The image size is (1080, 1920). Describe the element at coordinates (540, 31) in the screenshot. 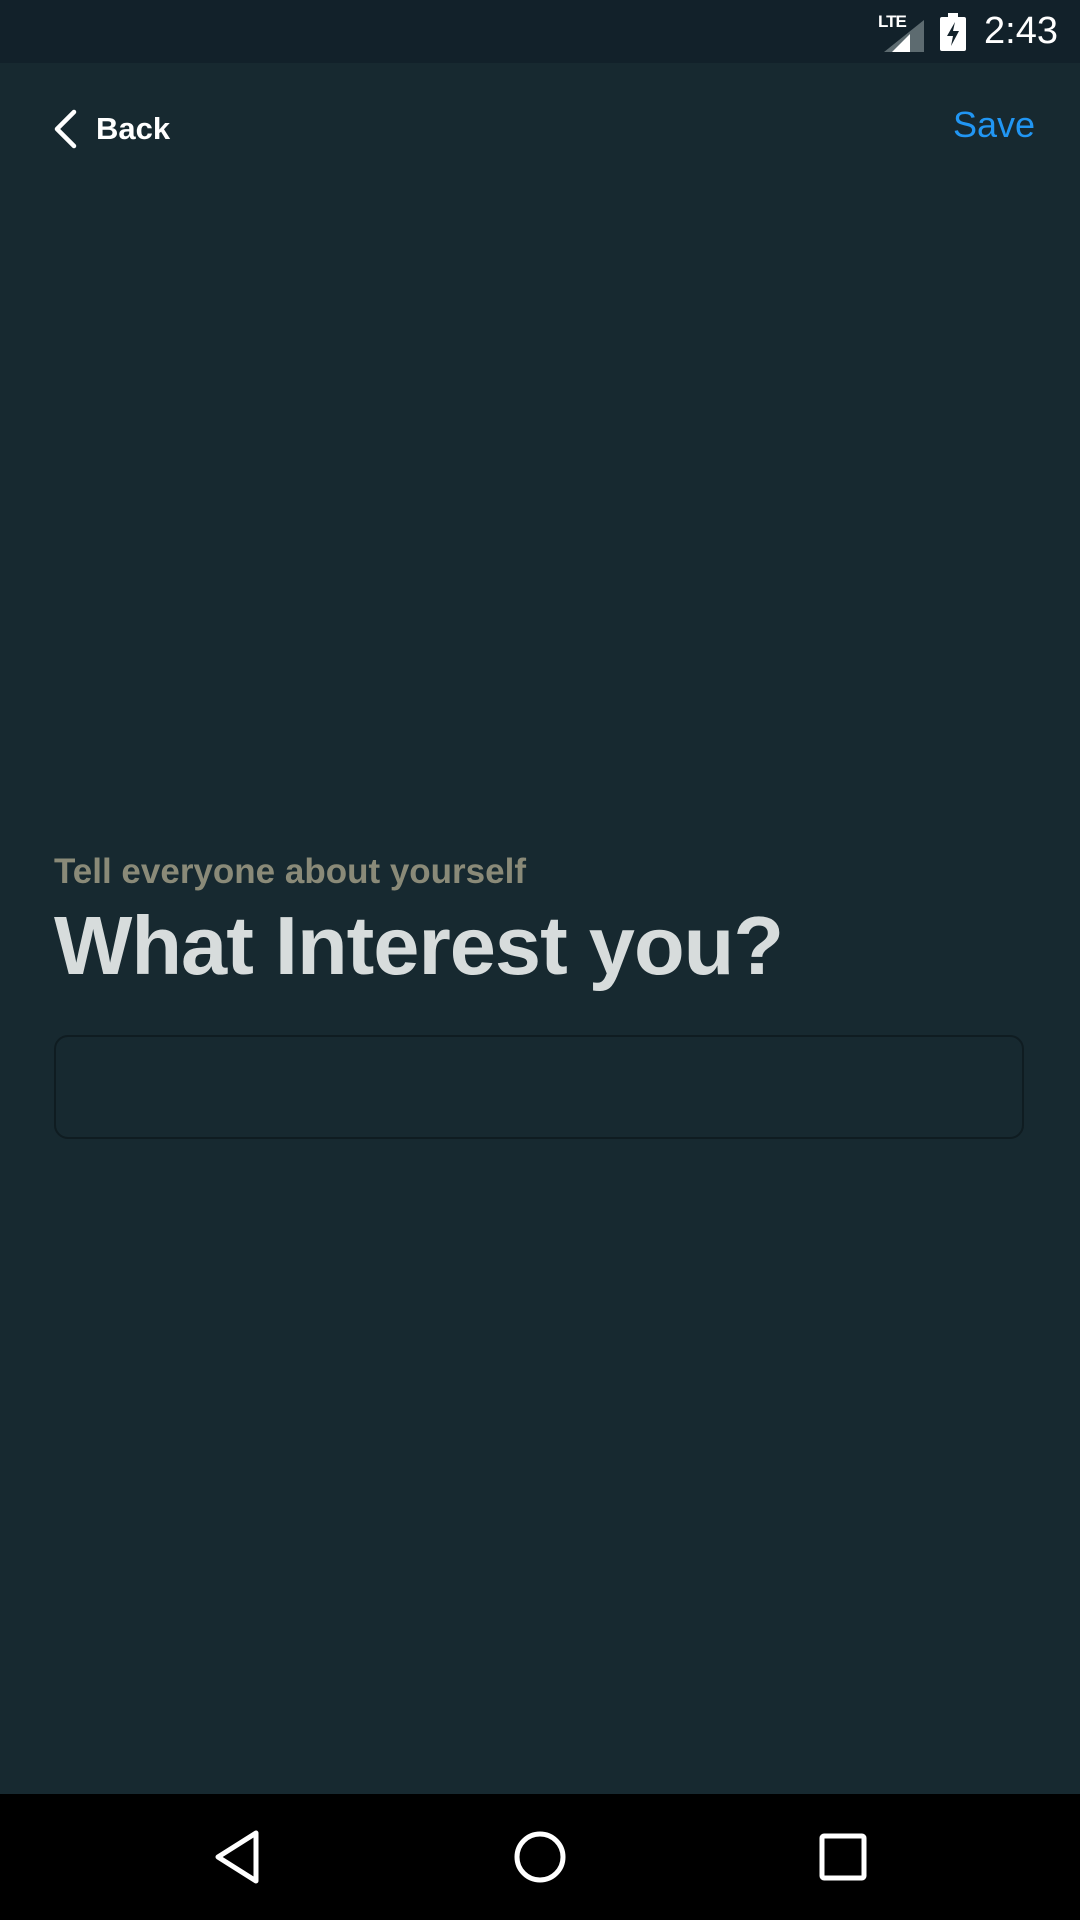

I see `status-bar: LTE 2:43` at that location.